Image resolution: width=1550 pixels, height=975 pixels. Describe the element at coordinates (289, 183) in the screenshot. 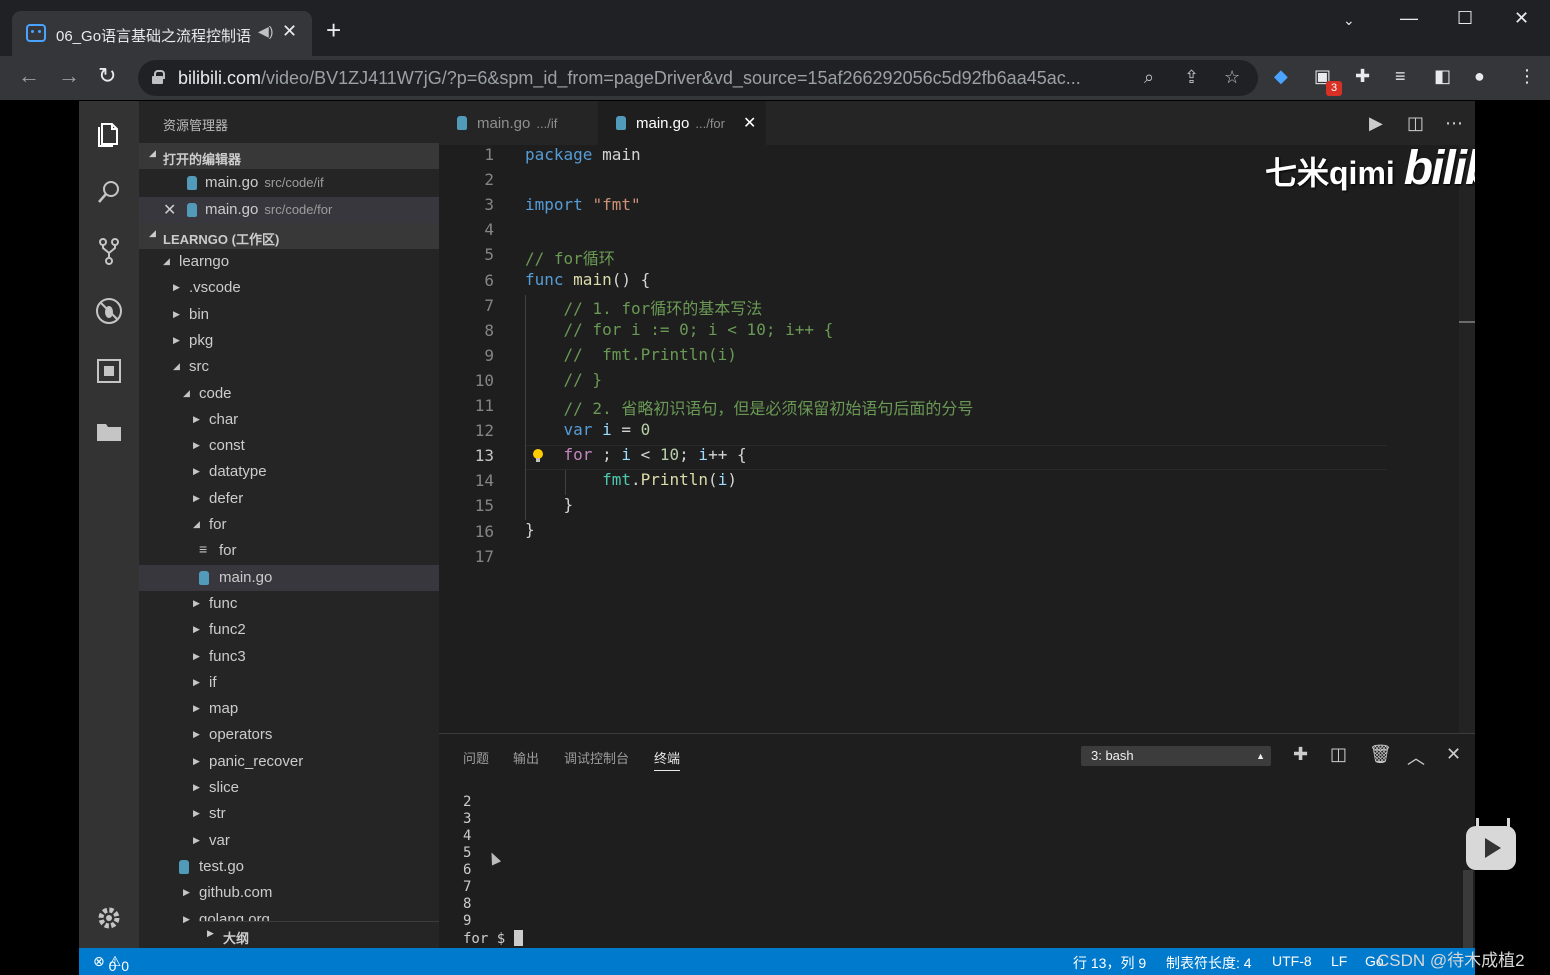

I see `open-editor-item: main.go src/code/if` at that location.